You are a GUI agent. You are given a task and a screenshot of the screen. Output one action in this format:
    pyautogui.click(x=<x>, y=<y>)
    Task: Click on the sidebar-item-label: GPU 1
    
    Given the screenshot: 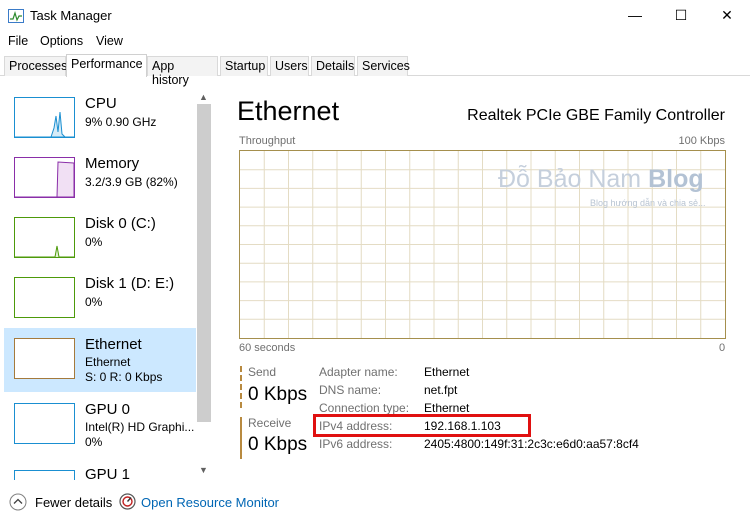 What is the action you would take?
    pyautogui.click(x=108, y=473)
    